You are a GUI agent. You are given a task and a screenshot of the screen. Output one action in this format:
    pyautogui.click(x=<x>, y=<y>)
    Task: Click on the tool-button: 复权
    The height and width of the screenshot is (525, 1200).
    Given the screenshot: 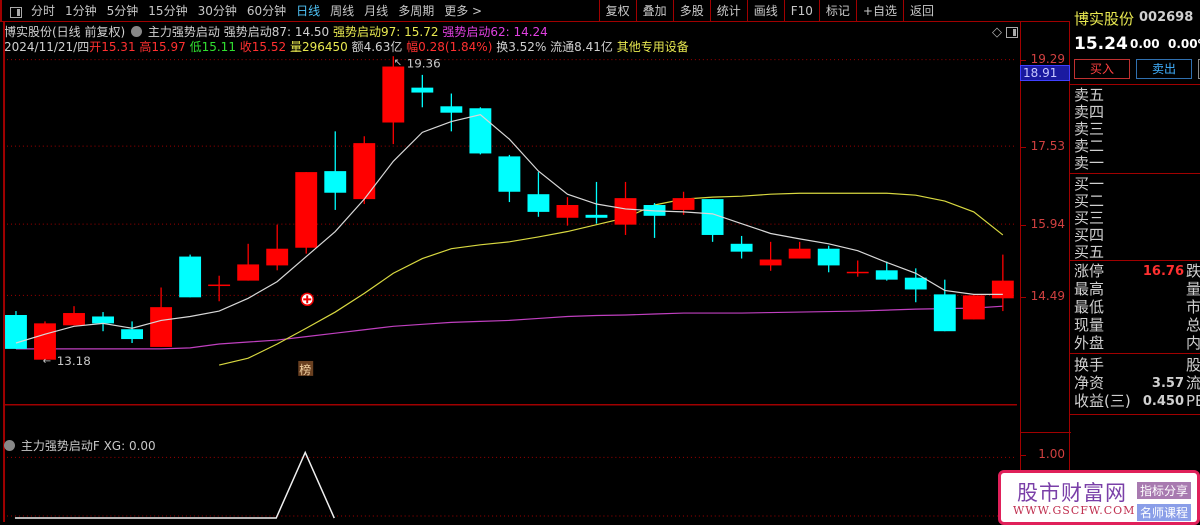 What is the action you would take?
    pyautogui.click(x=617, y=11)
    